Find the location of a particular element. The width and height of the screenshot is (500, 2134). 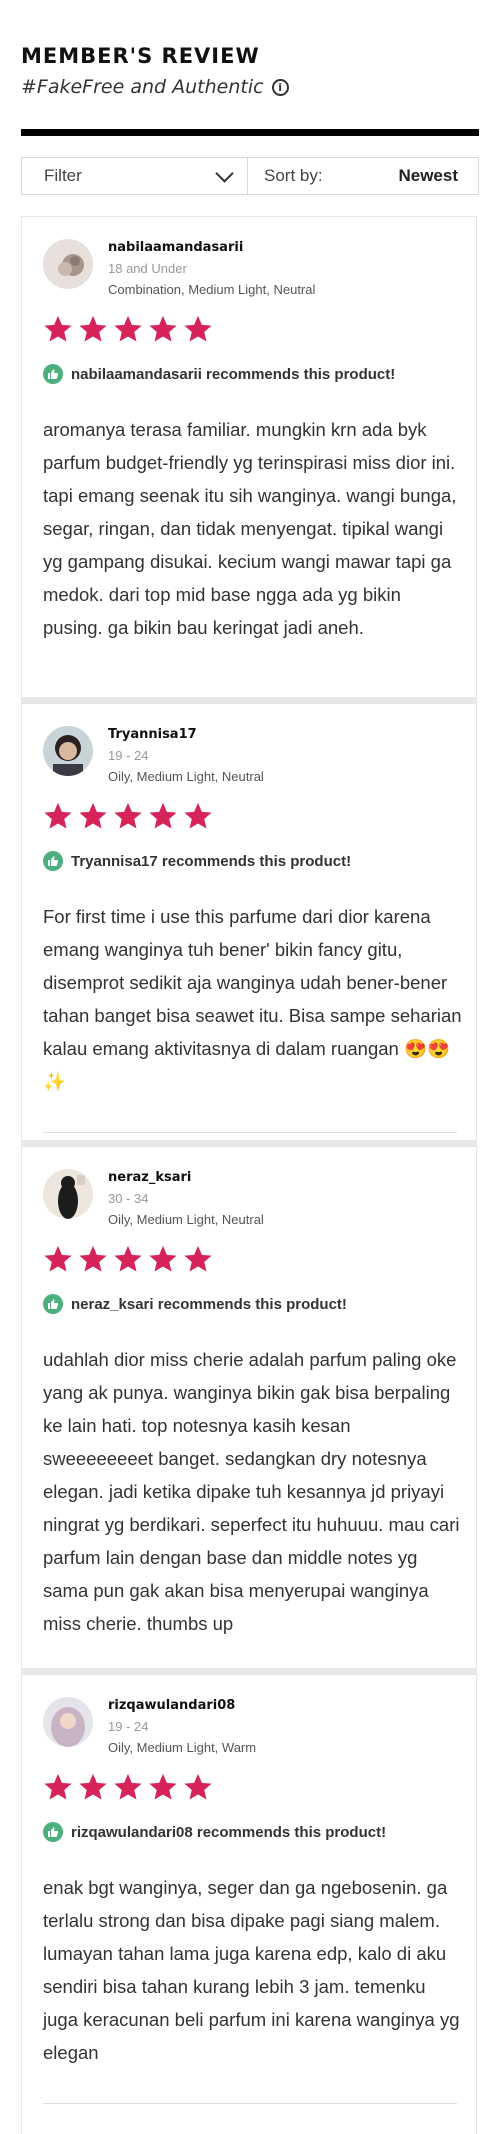

recommendation: neraz_ksari recommends this product! is located at coordinates (195, 1304).